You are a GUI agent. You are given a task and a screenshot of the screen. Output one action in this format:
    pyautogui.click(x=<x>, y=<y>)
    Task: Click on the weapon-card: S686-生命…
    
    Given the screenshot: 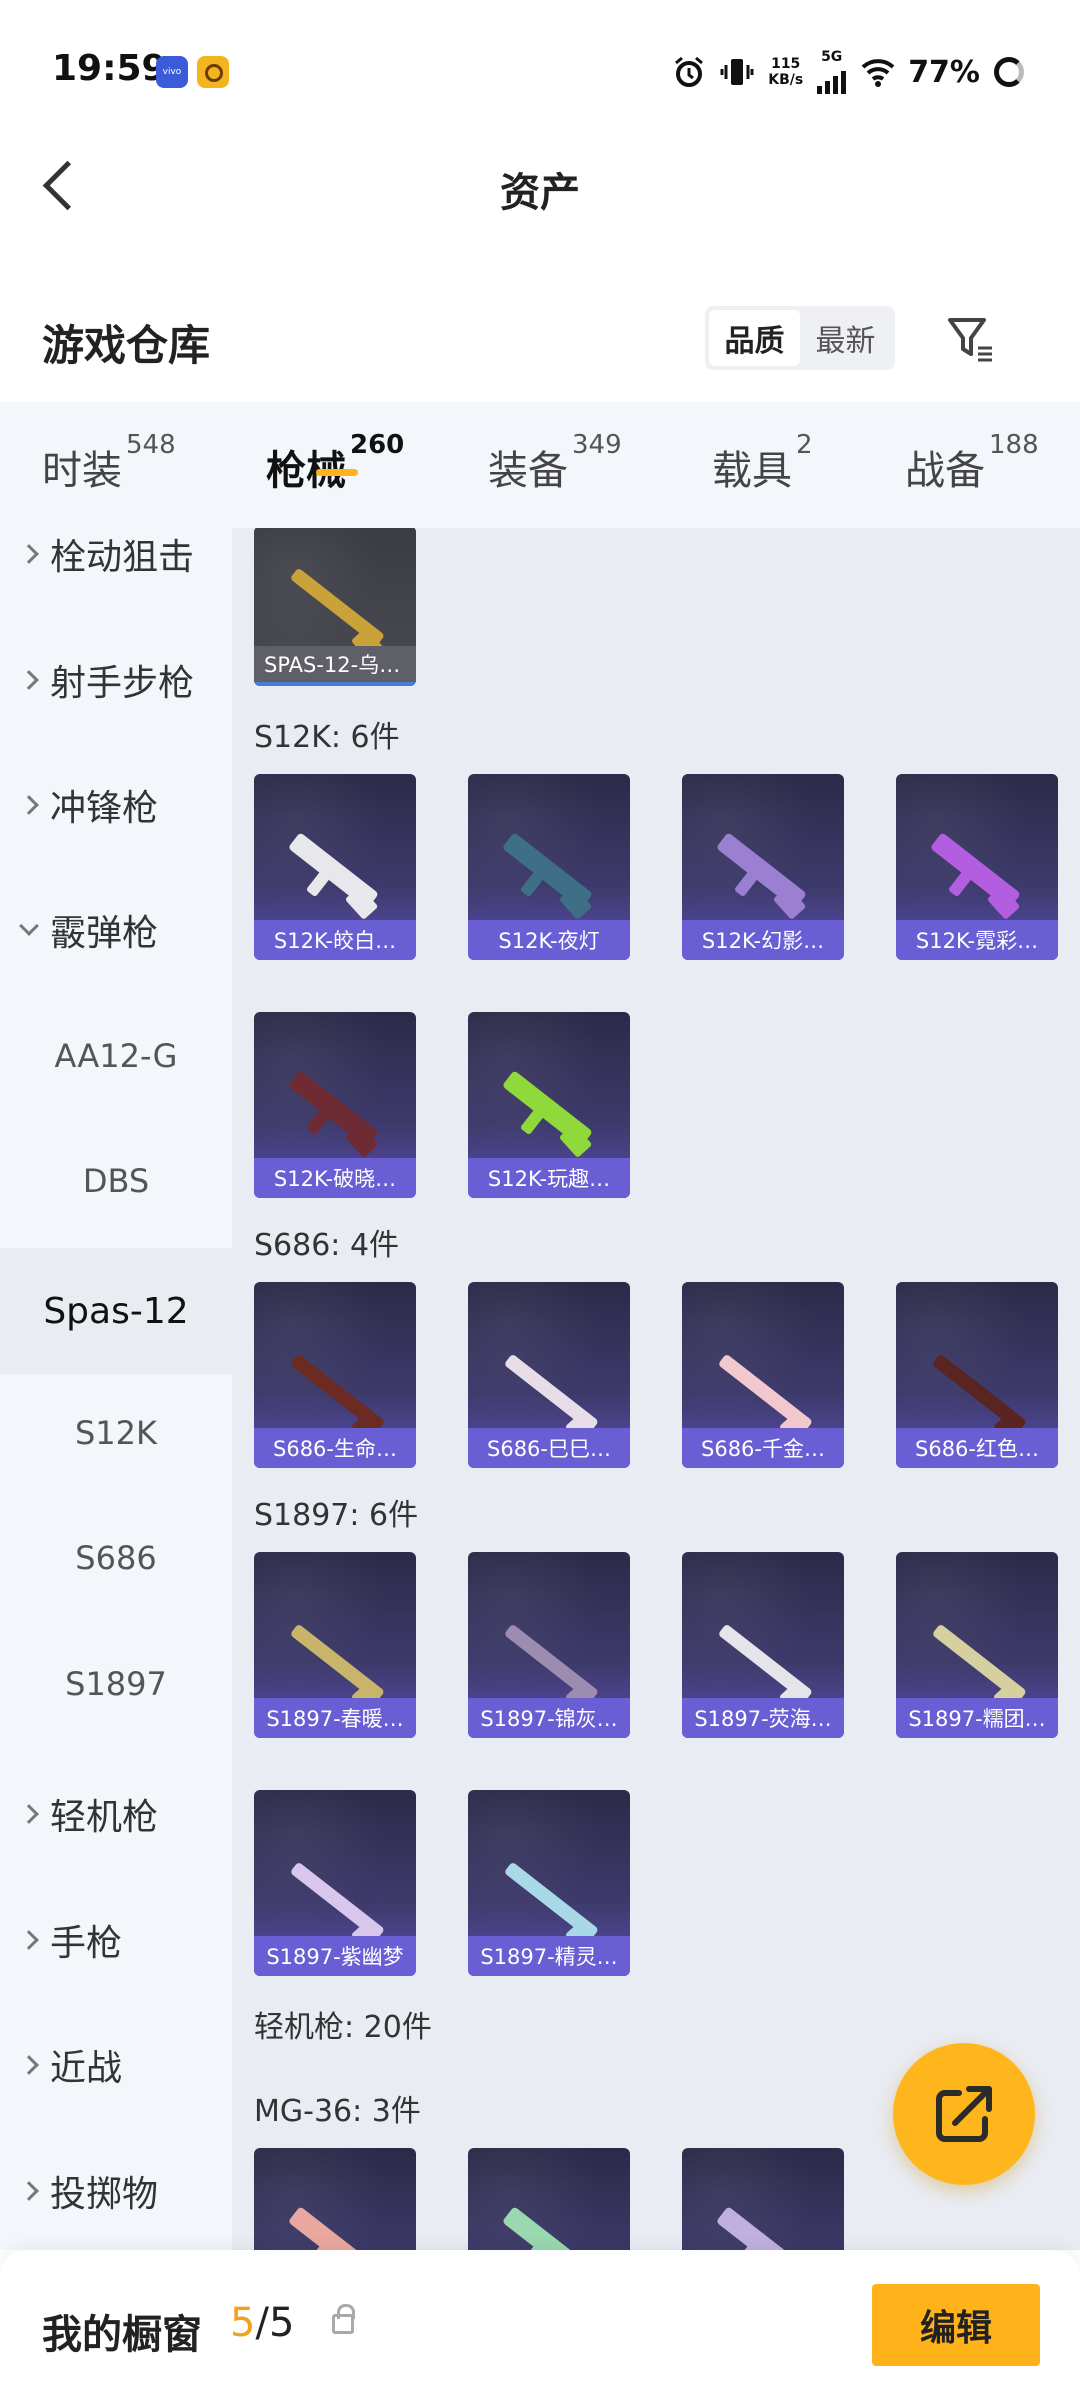 What is the action you would take?
    pyautogui.click(x=335, y=1375)
    